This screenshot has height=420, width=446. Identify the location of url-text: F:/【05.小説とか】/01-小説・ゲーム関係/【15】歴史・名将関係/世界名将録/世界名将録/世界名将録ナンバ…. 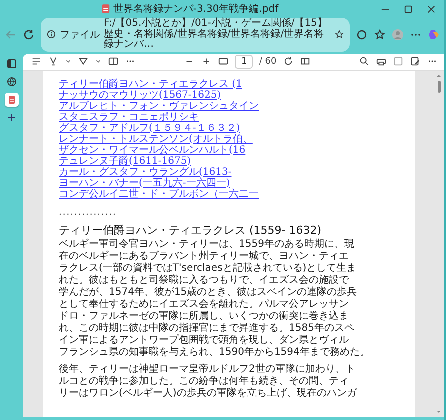
(216, 34).